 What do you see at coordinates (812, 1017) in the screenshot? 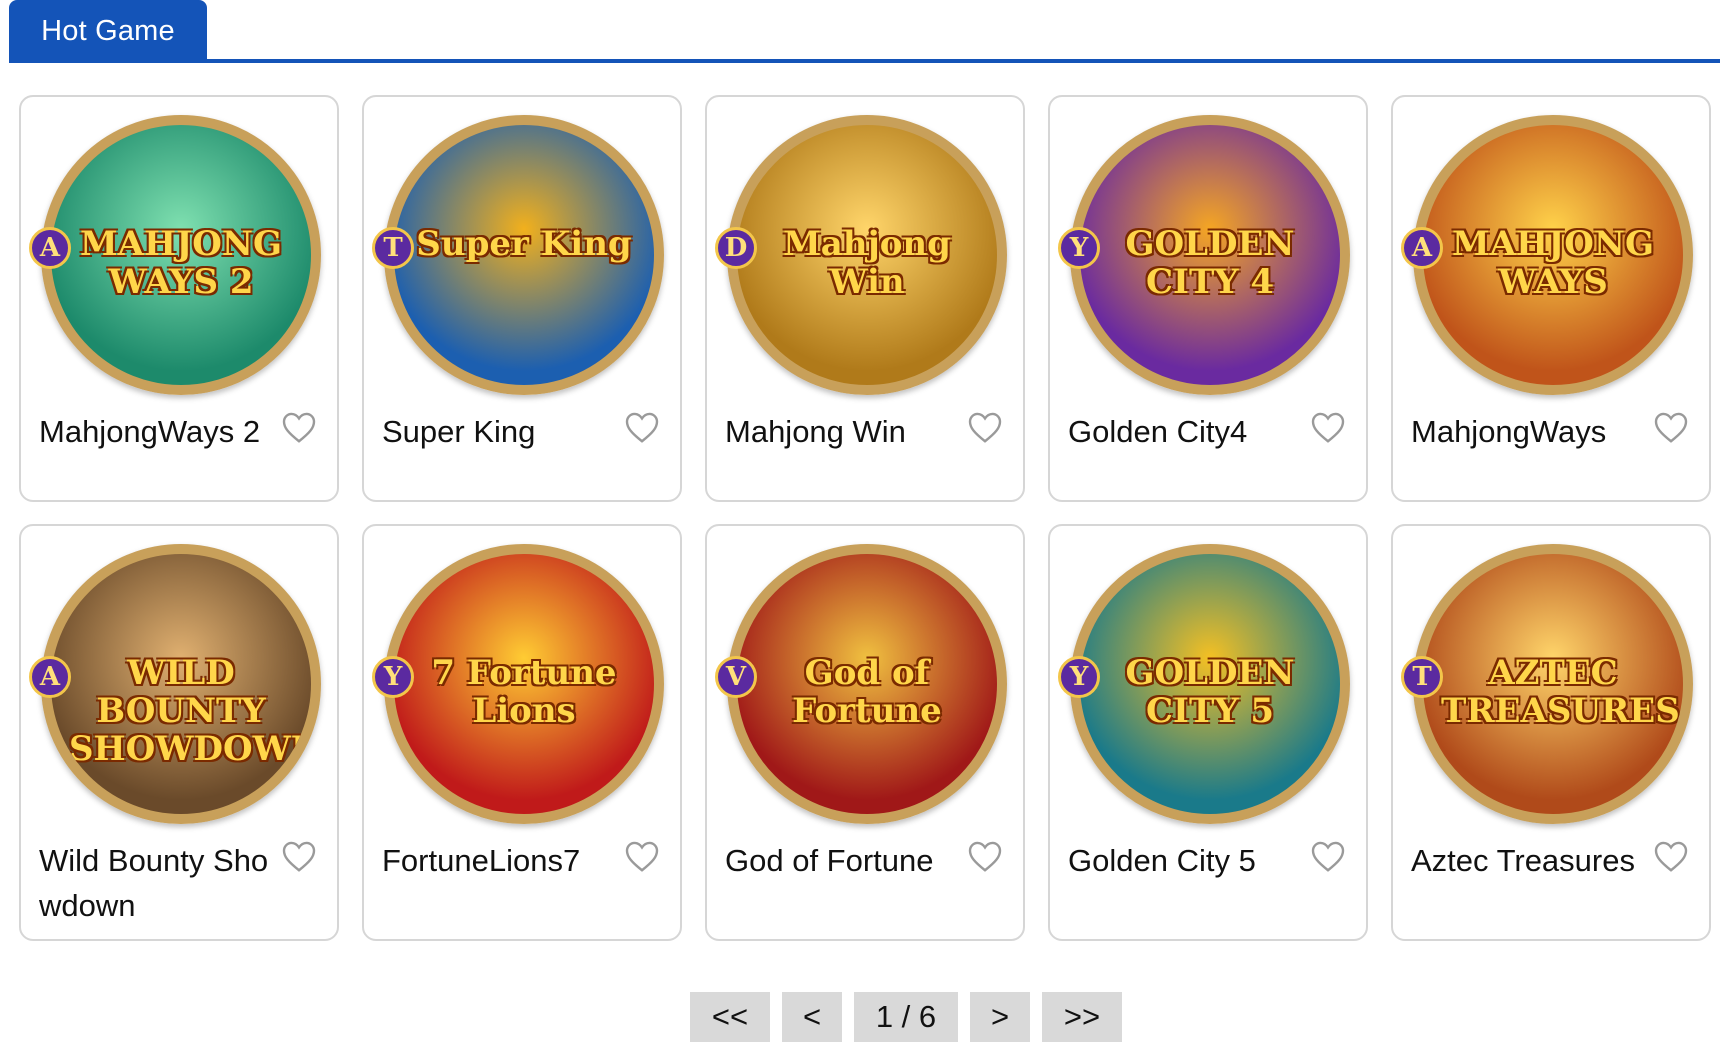
I see `prev-page-button: <` at bounding box center [812, 1017].